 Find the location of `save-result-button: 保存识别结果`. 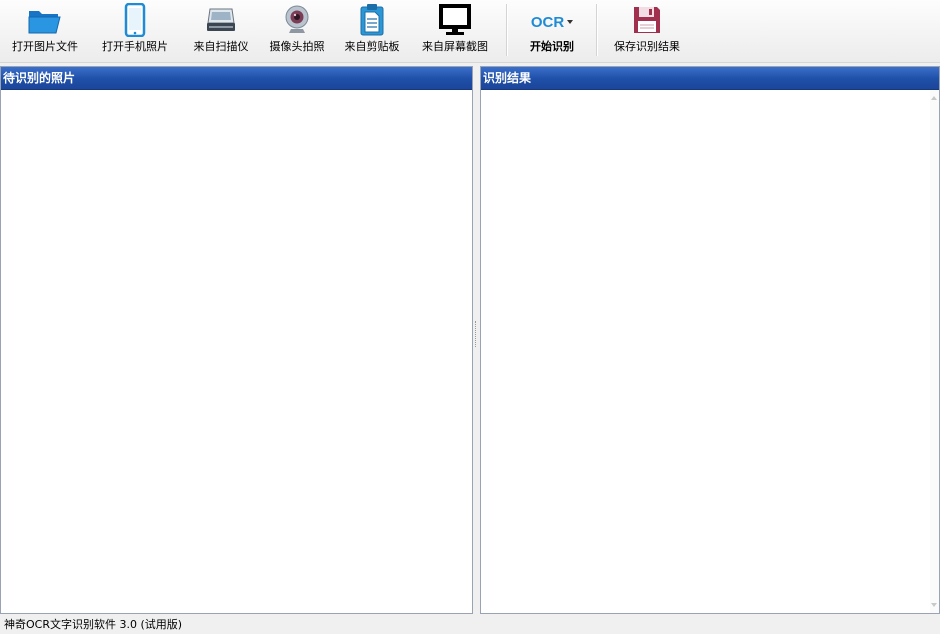

save-result-button: 保存识别结果 is located at coordinates (647, 30).